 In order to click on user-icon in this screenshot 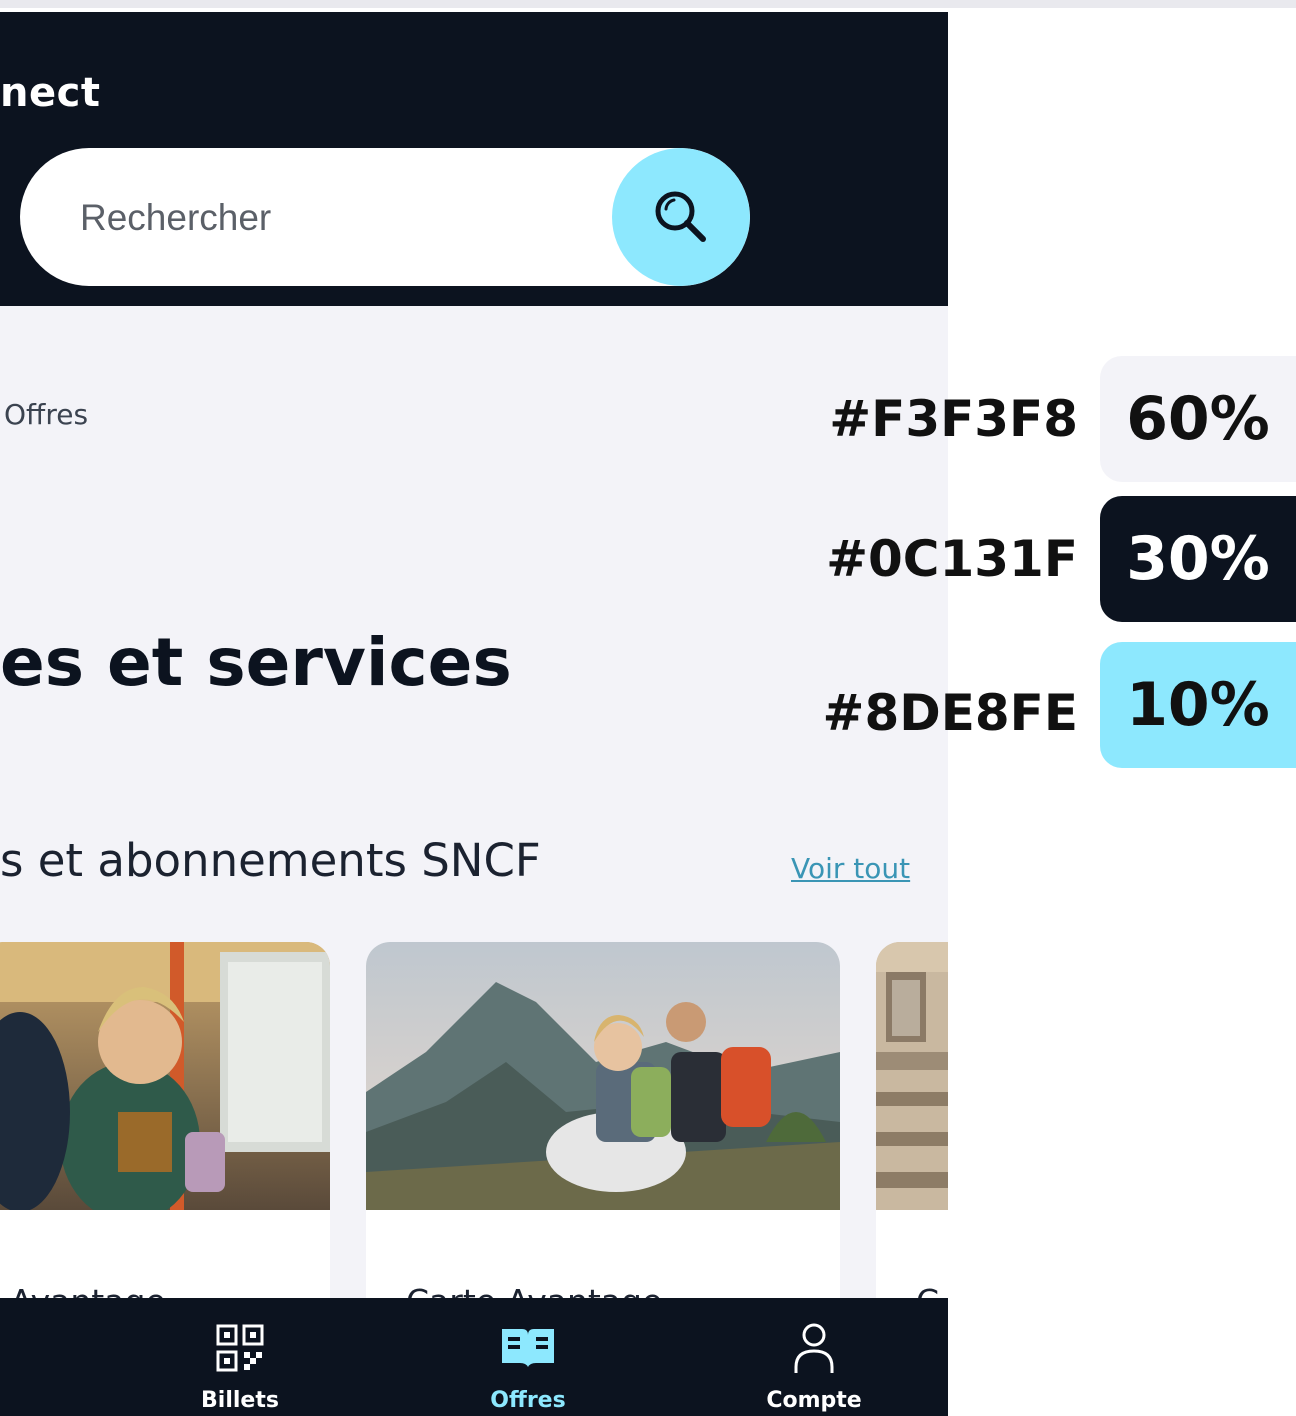, I will do `click(814, 1348)`.